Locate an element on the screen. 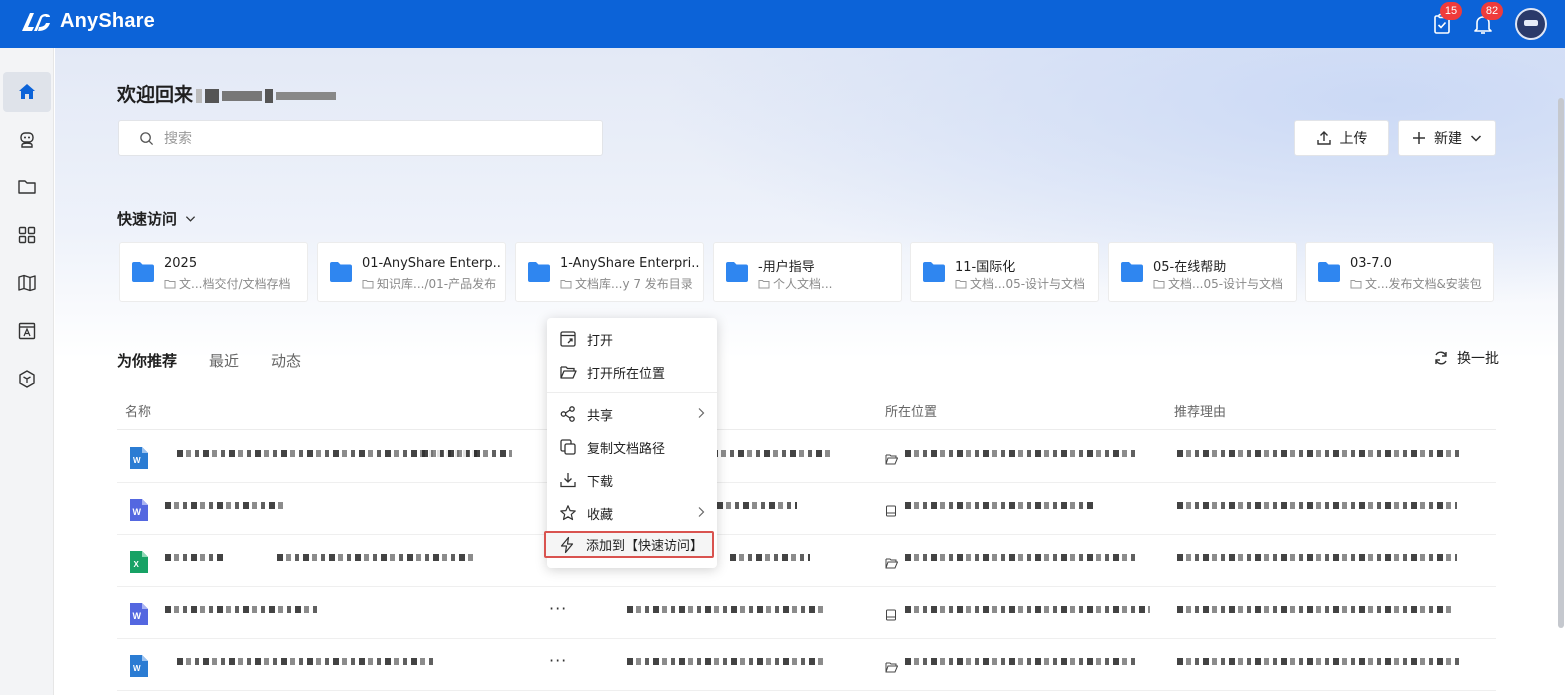 This screenshot has height=695, width=1565. quick-access-card-path-text: 文档...05-设计与文档 is located at coordinates (1028, 284).